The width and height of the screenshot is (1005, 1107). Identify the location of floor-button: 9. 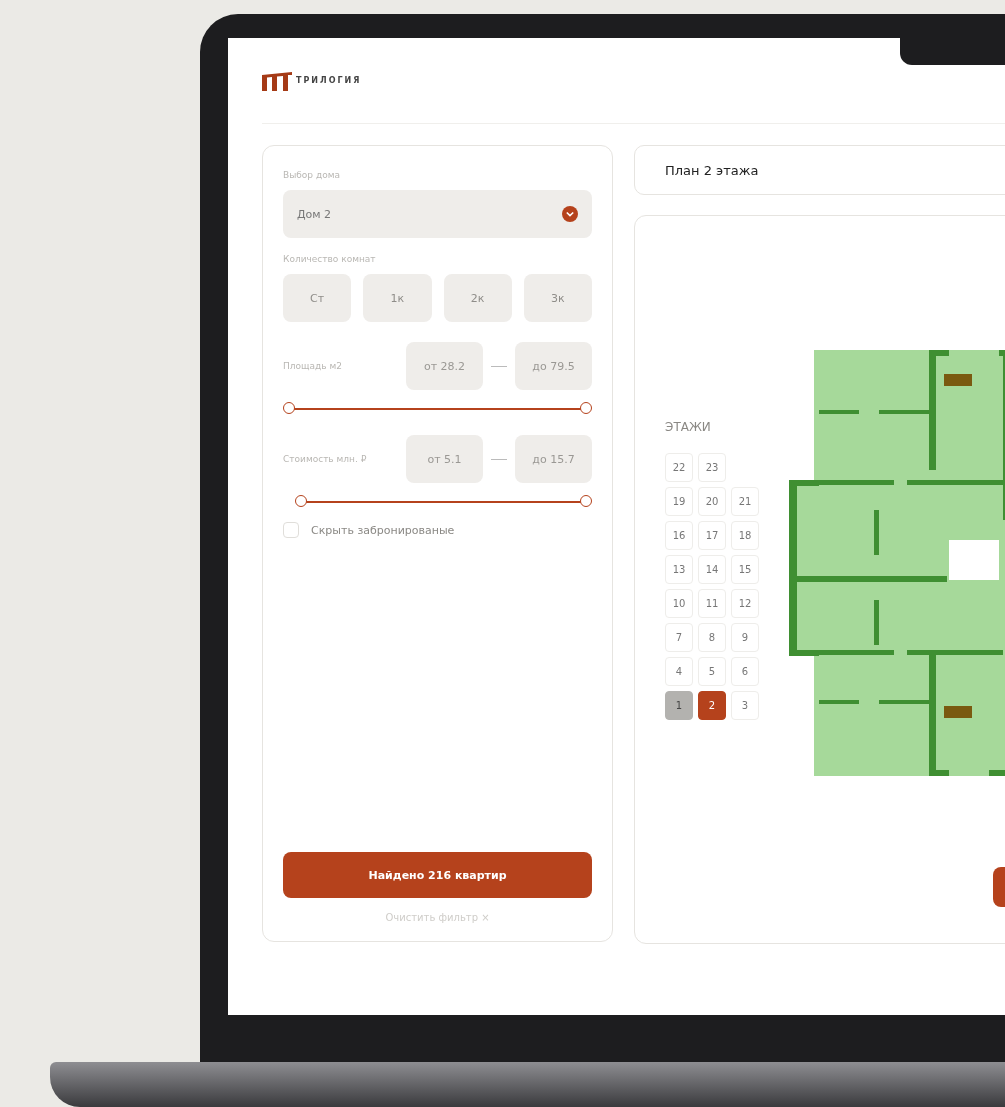
(745, 637).